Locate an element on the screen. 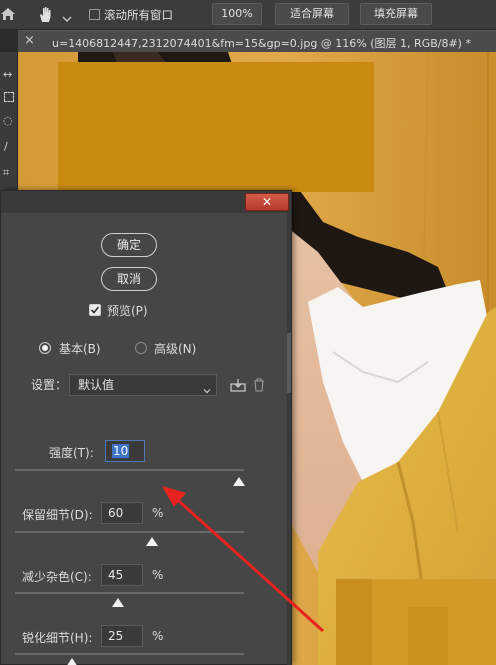 The image size is (496, 665). strength-input: 10 is located at coordinates (125, 451).